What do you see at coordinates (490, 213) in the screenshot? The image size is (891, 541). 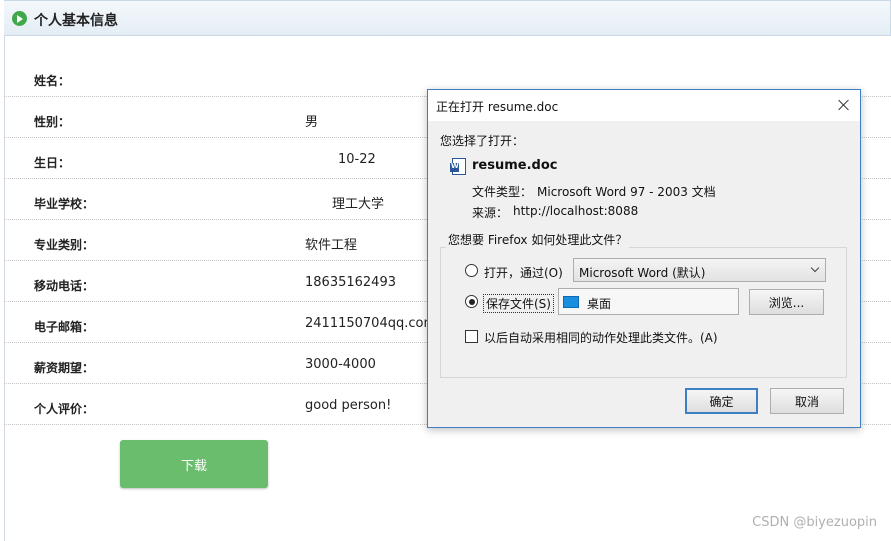 I see `source-label: 来源：` at bounding box center [490, 213].